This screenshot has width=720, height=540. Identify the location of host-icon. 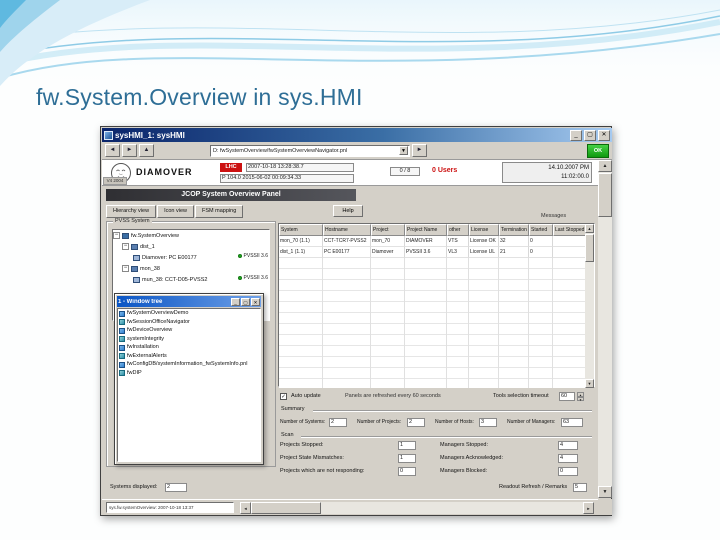
(136, 279).